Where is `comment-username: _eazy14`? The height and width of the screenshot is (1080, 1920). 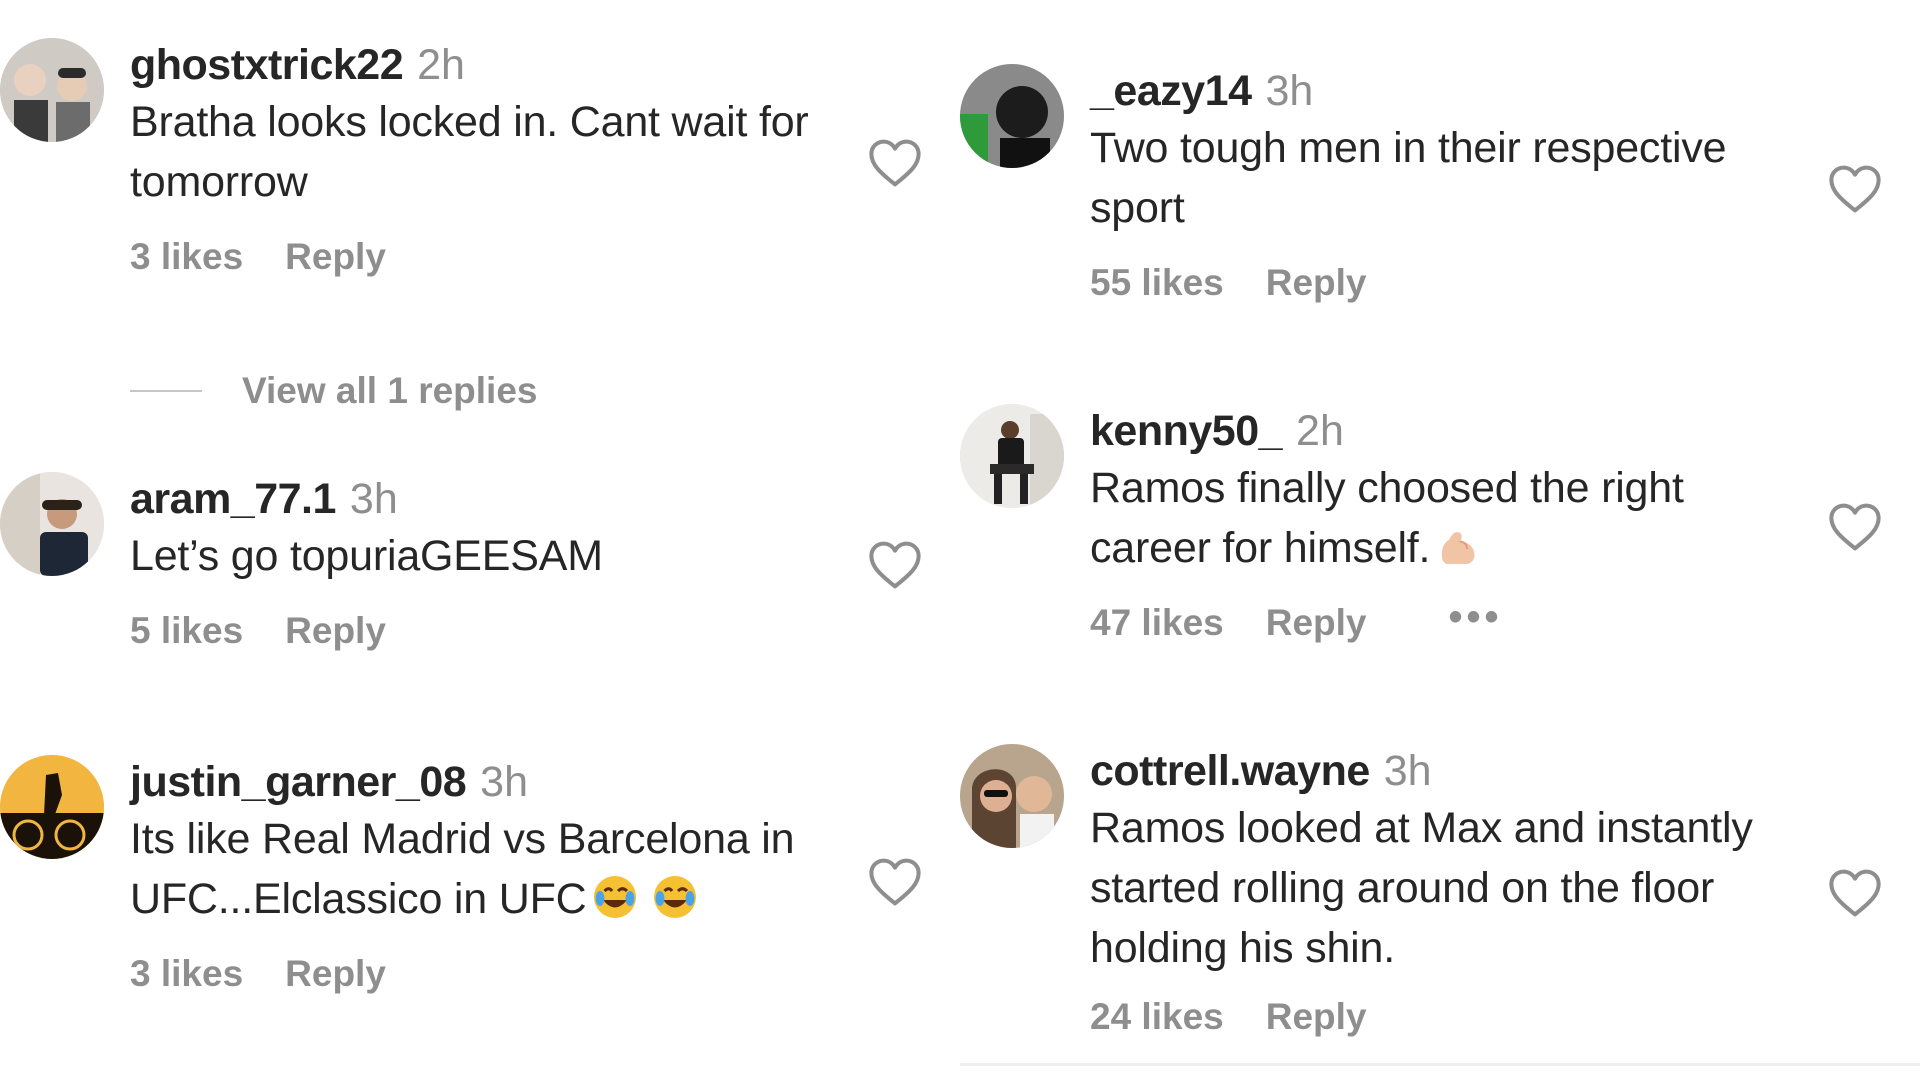
comment-username: _eazy14 is located at coordinates (1171, 91).